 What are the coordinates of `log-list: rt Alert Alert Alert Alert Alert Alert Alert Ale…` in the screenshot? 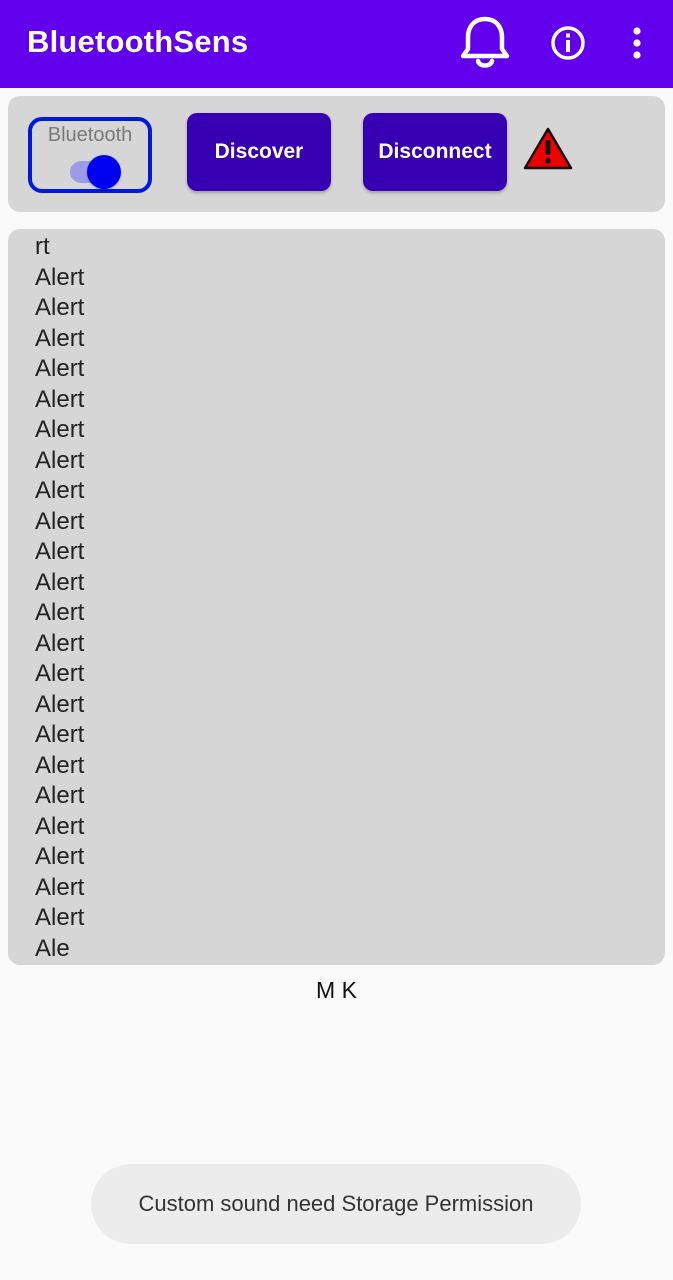 It's located at (59, 598).